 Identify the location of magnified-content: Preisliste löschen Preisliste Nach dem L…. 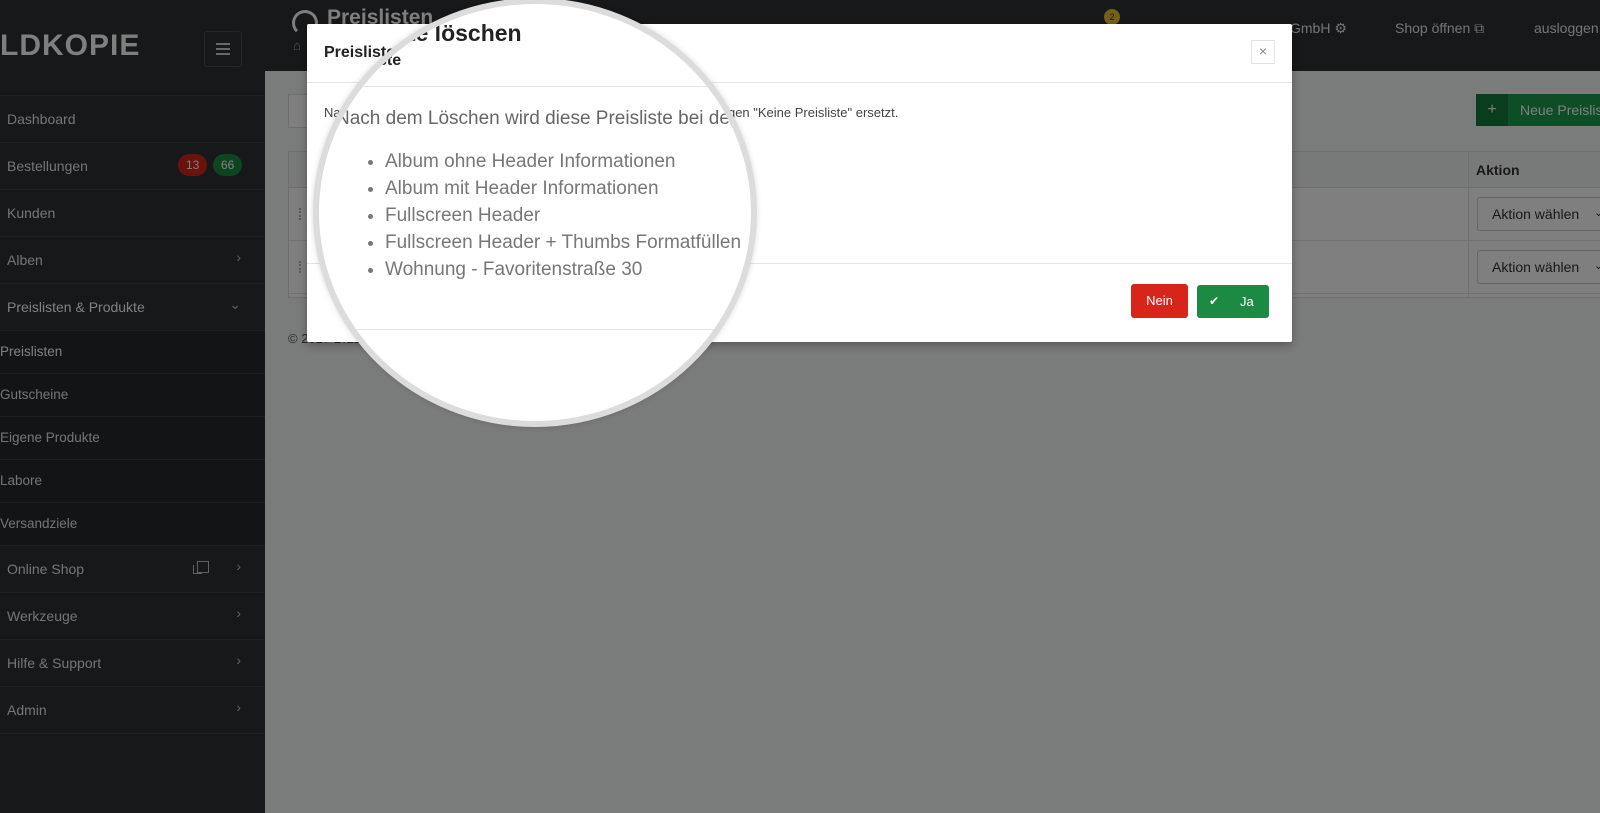
(535, 213).